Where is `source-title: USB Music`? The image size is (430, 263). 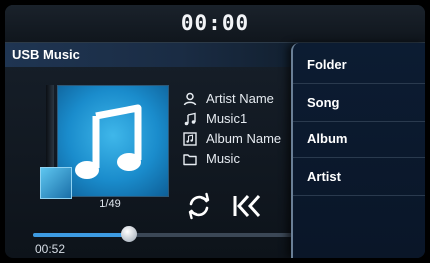 source-title: USB Music is located at coordinates (46, 54).